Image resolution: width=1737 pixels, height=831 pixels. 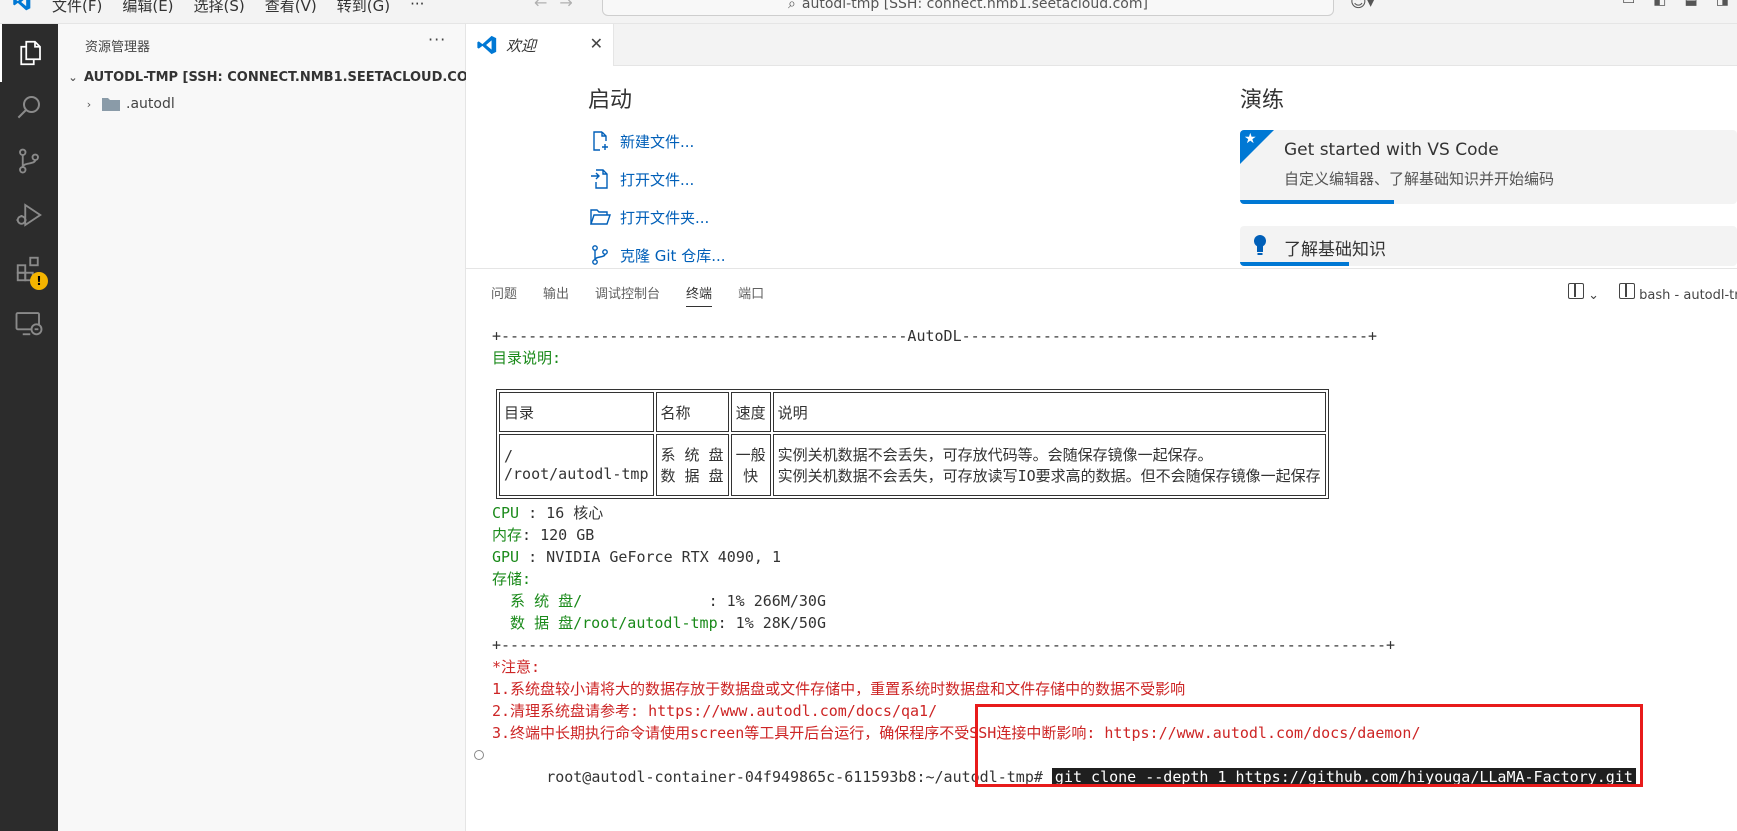 What do you see at coordinates (599, 179) in the screenshot?
I see `open-file-icon` at bounding box center [599, 179].